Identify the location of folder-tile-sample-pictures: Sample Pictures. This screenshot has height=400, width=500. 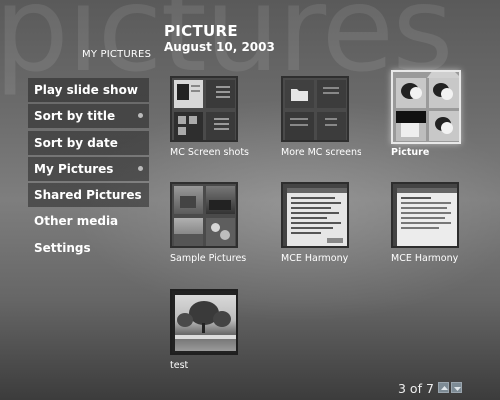
(223, 223).